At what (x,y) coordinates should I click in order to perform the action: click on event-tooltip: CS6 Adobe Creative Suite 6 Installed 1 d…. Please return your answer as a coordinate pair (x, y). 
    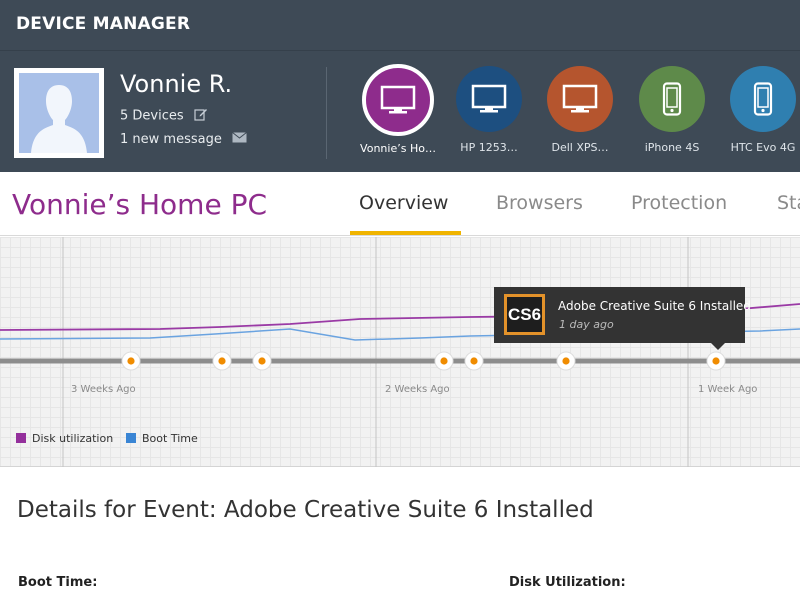
    Looking at the image, I should click on (622, 315).